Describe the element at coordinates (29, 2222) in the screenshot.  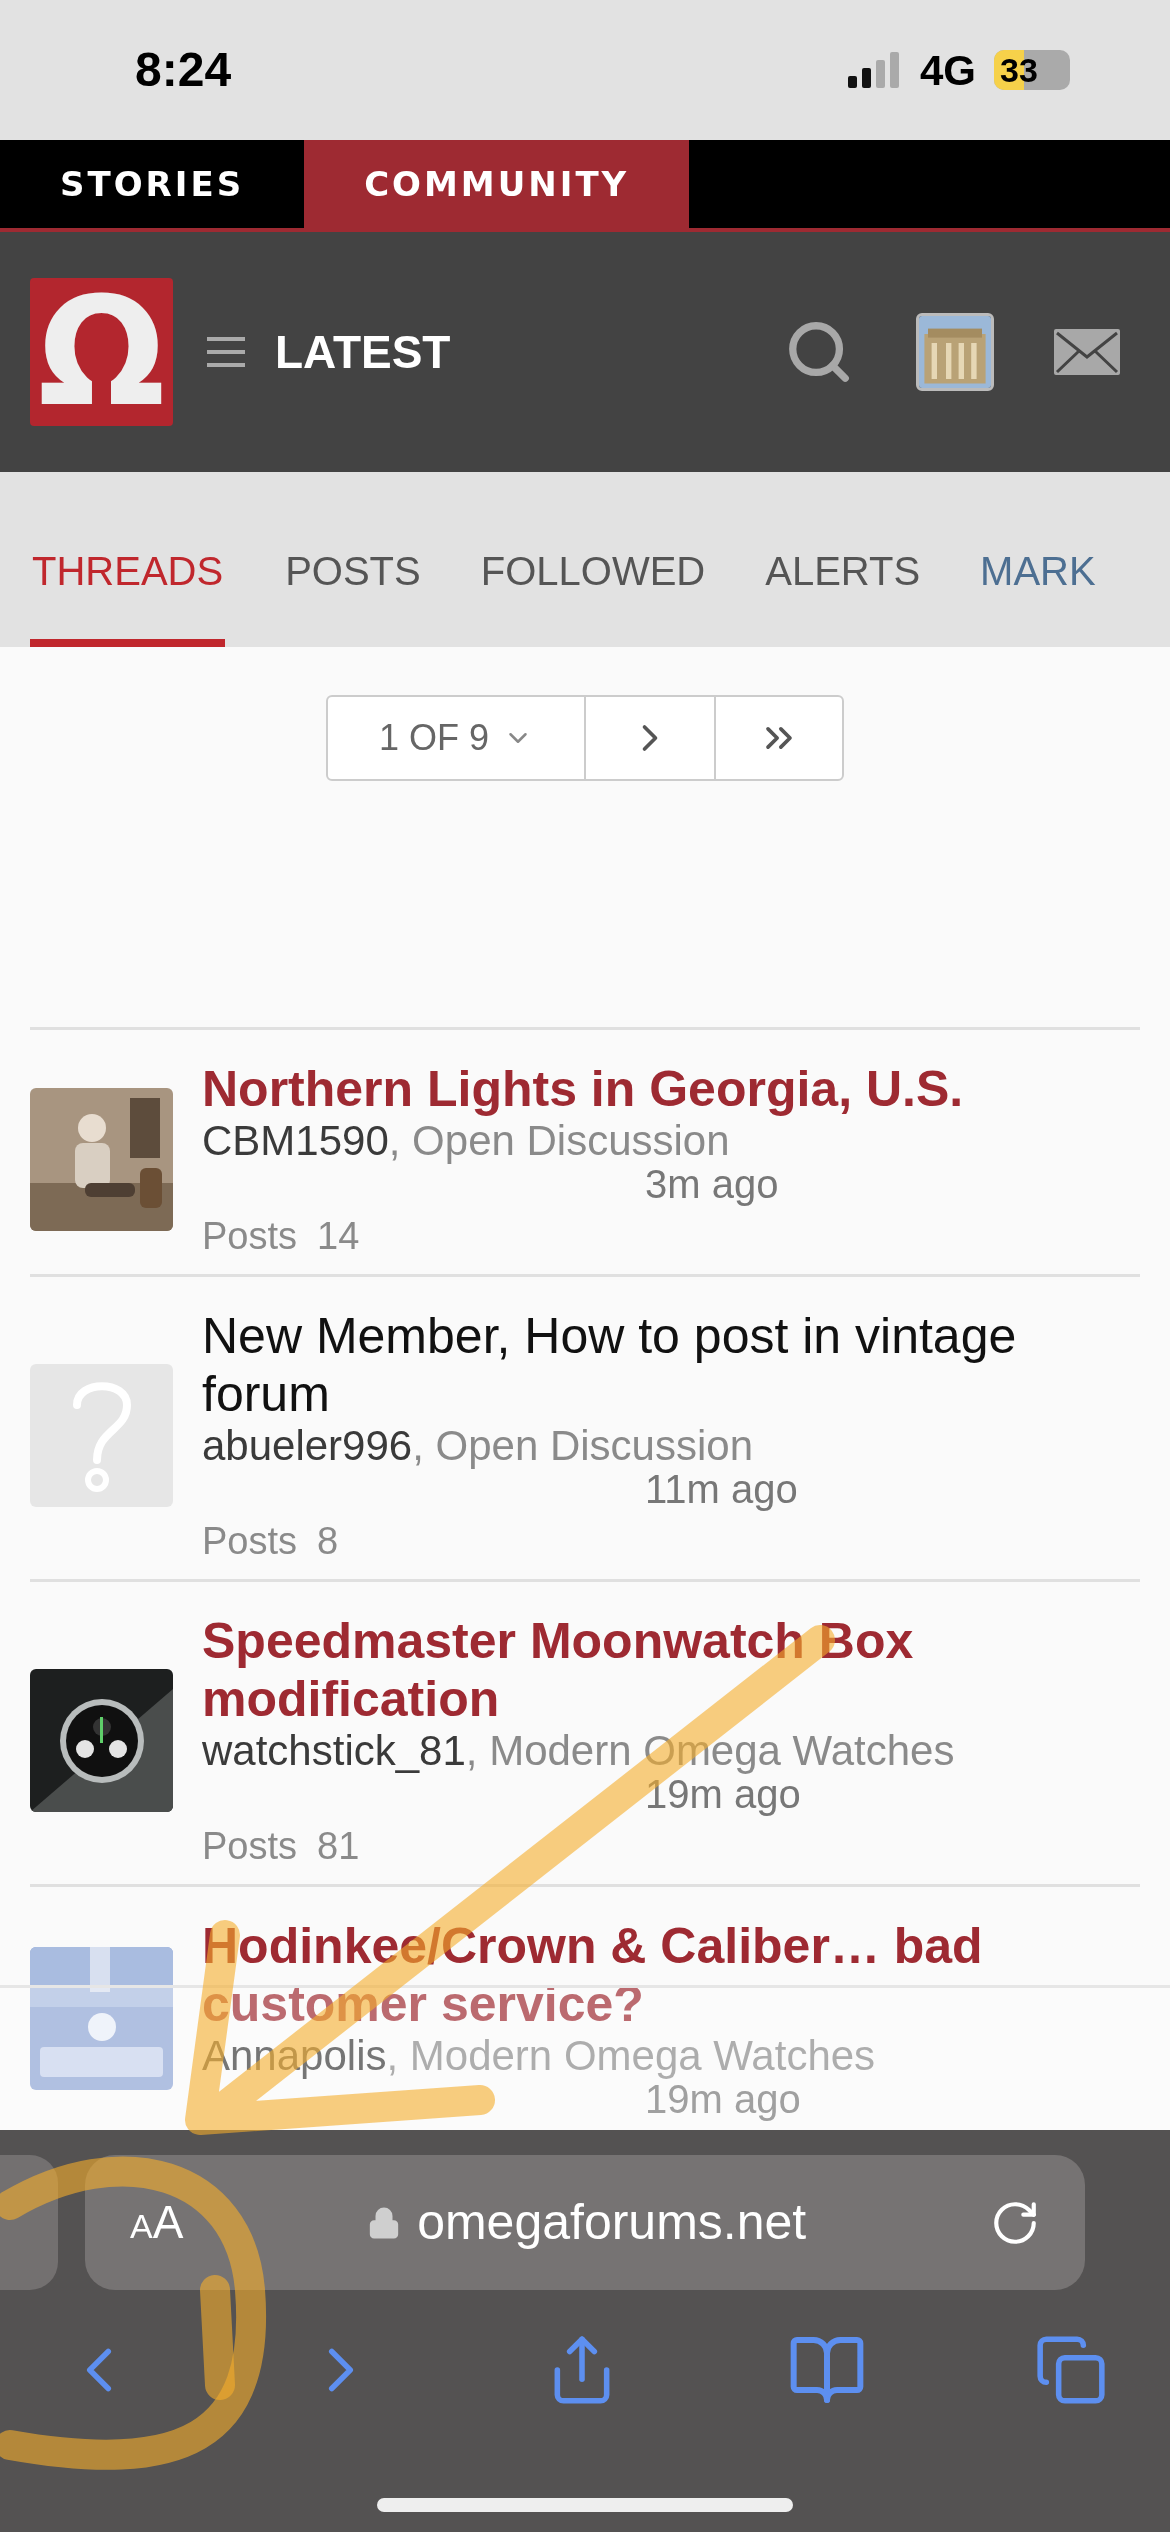
I see `previous-tab-preview` at that location.